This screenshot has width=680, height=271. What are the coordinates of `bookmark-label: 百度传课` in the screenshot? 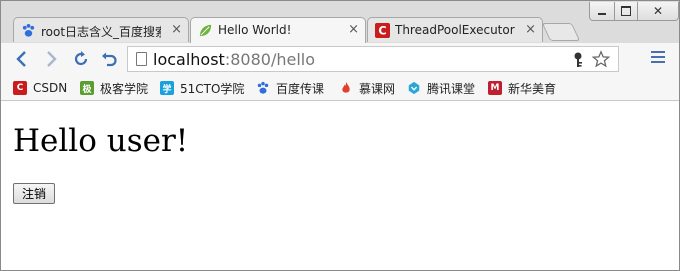 It's located at (300, 88).